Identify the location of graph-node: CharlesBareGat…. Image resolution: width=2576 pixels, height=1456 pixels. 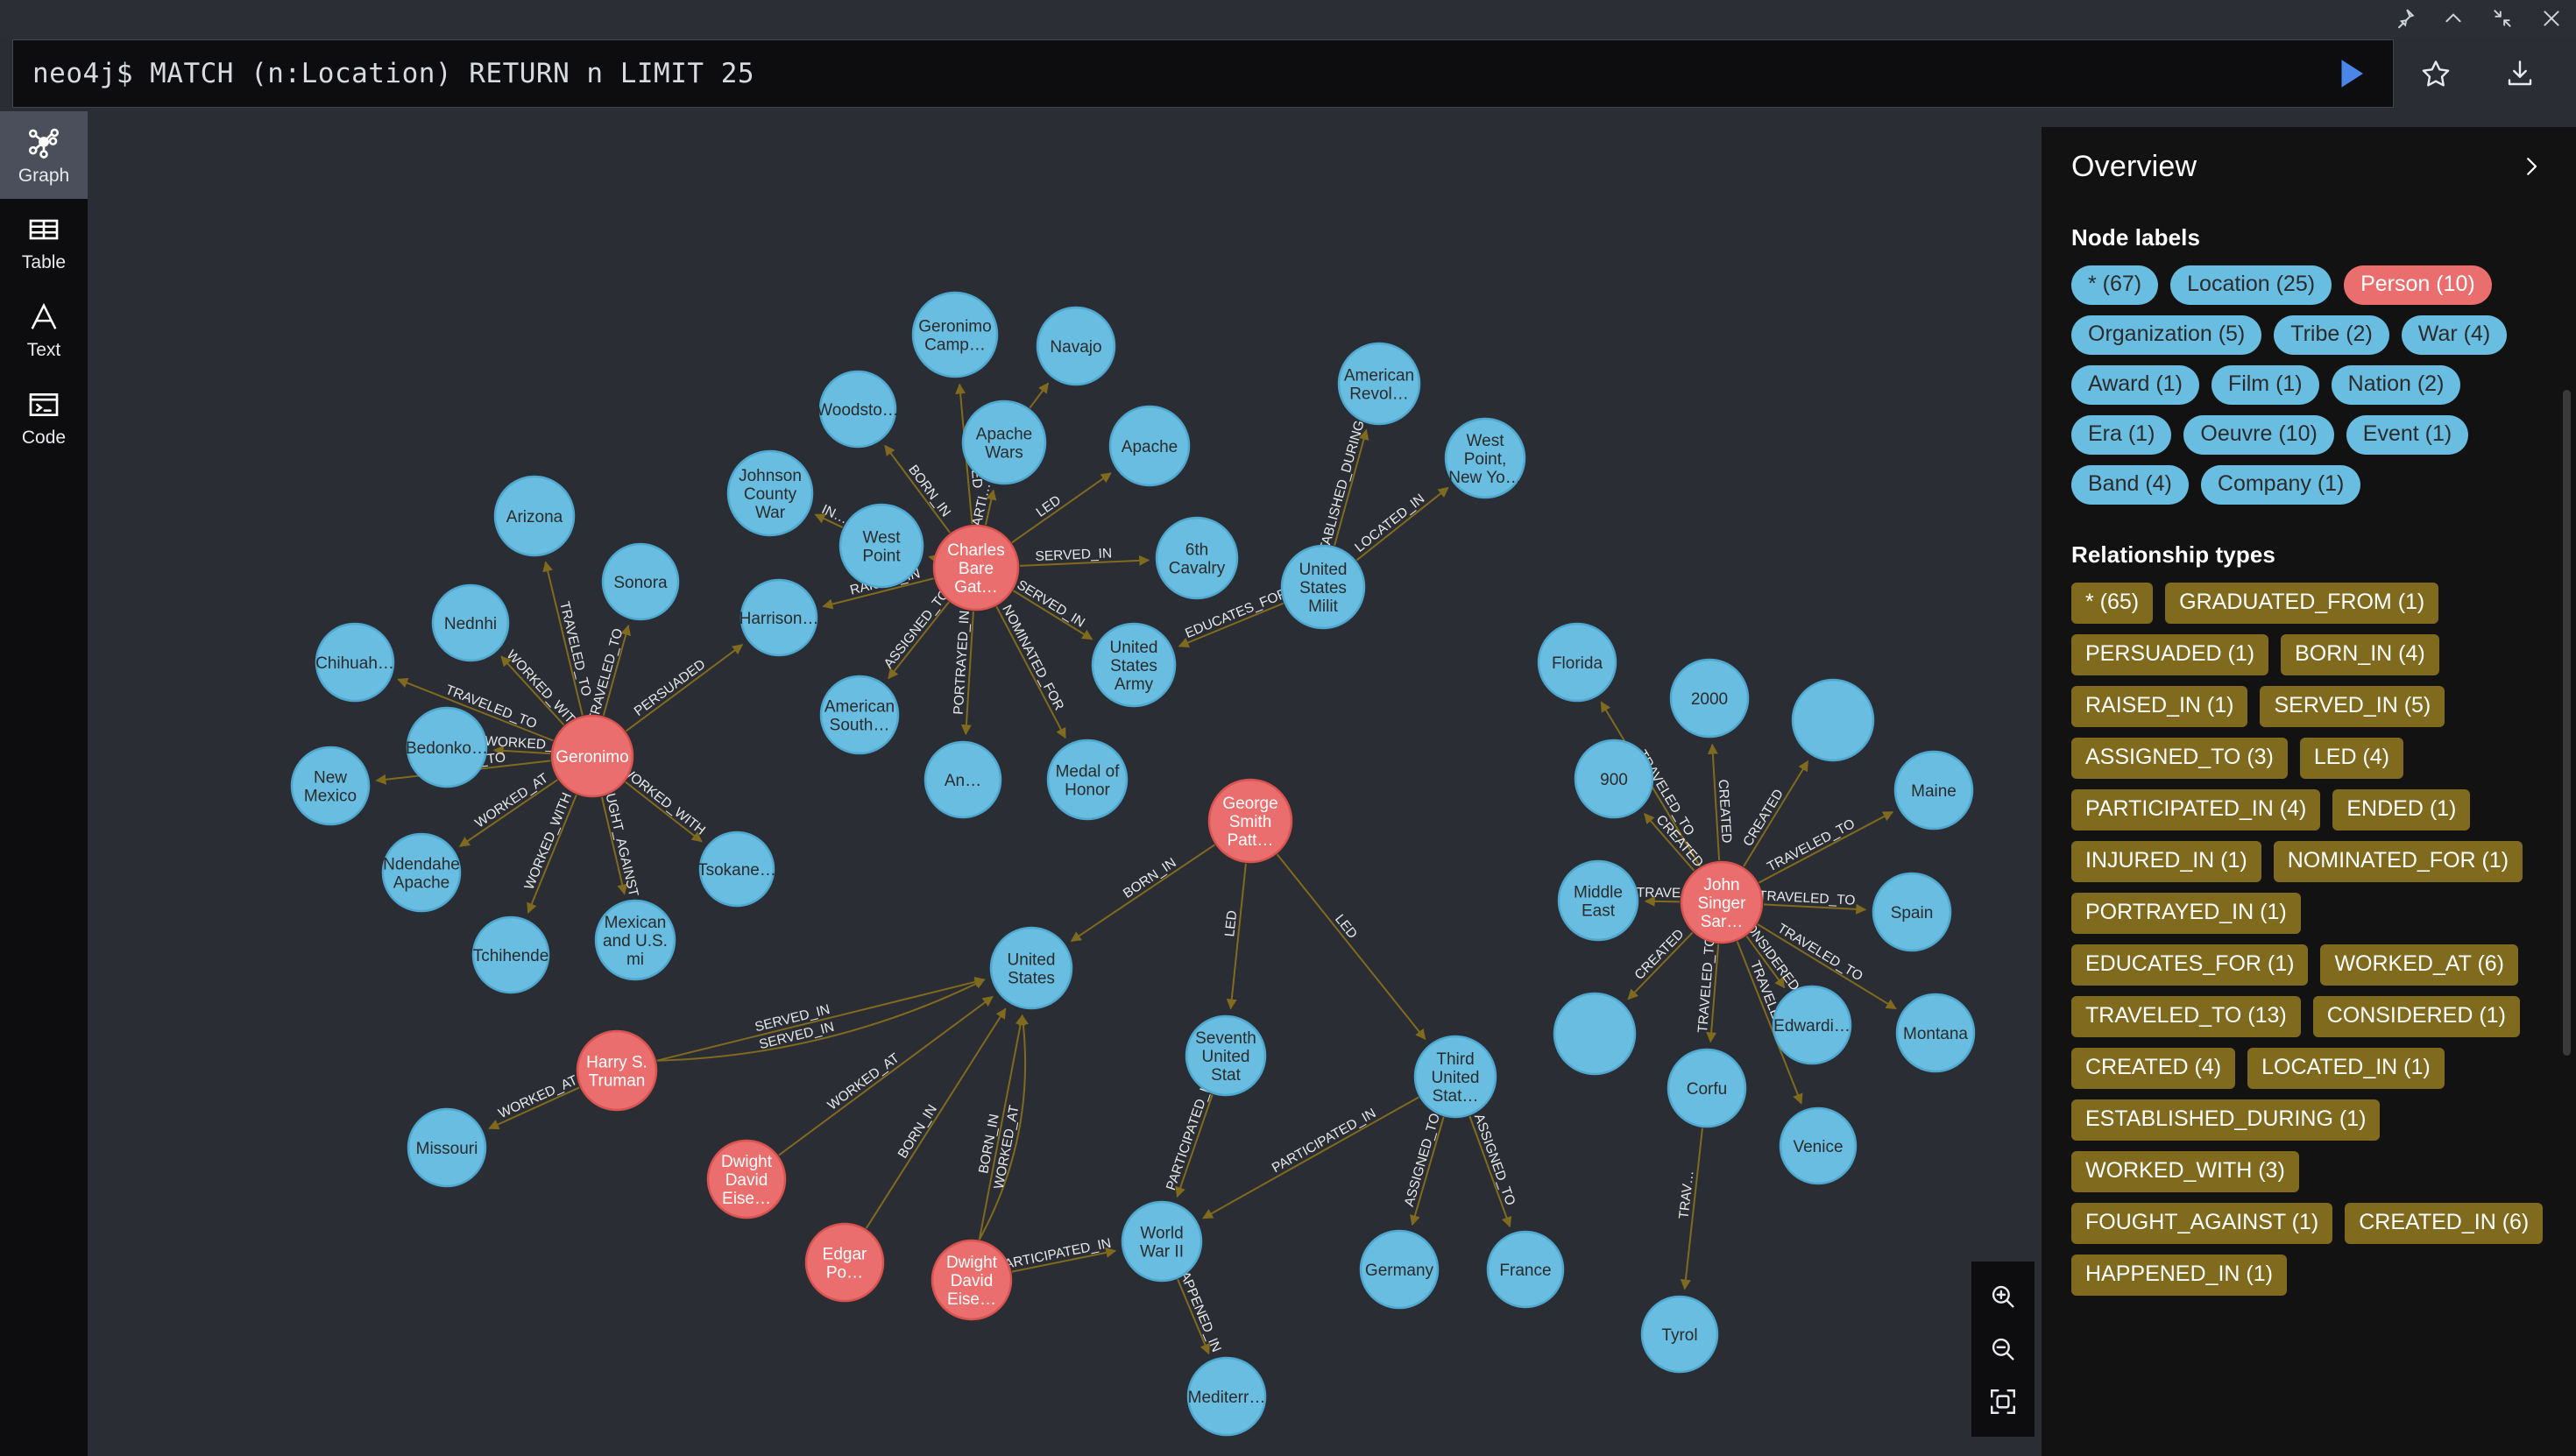
(976, 567).